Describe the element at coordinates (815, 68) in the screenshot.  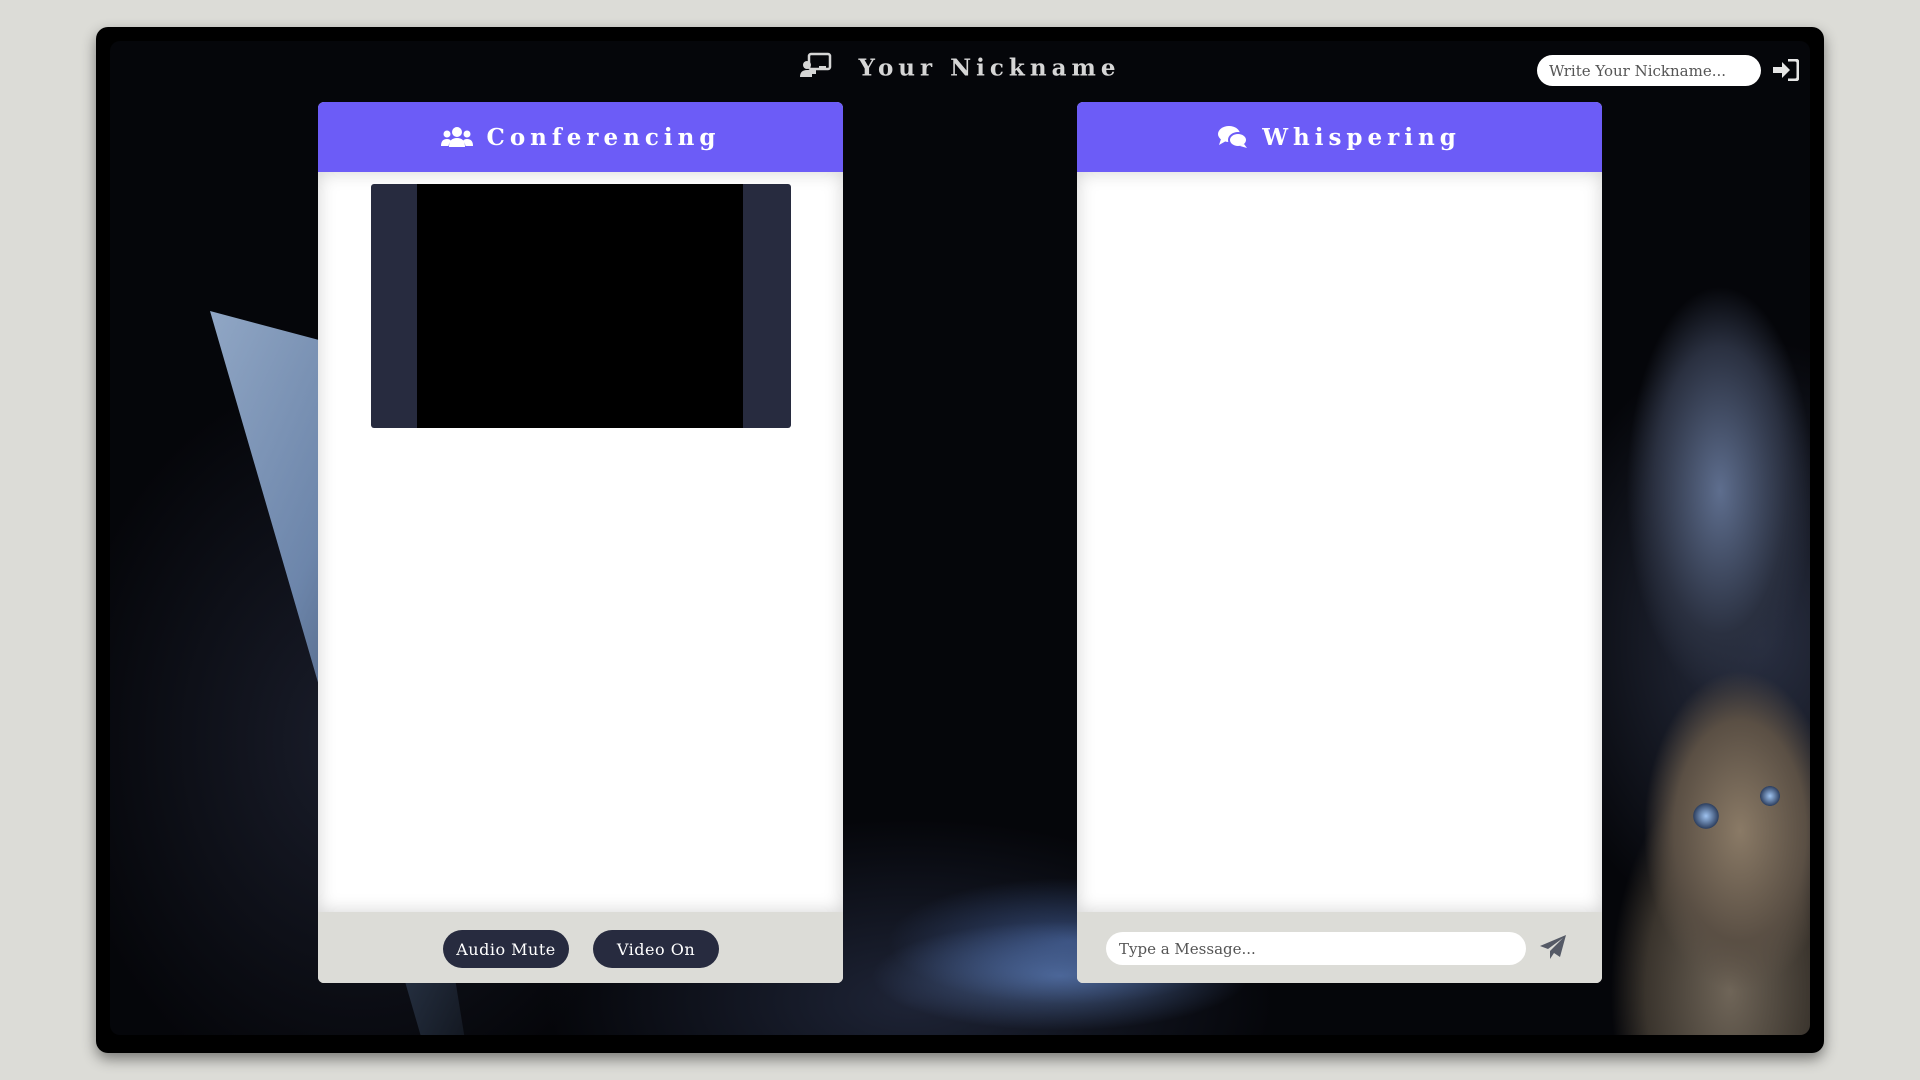
I see `chalkboard-user-icon` at that location.